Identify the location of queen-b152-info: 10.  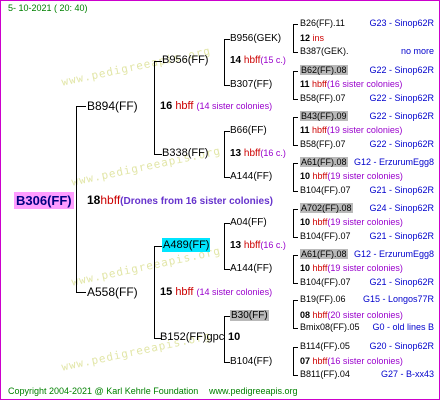
(234, 337).